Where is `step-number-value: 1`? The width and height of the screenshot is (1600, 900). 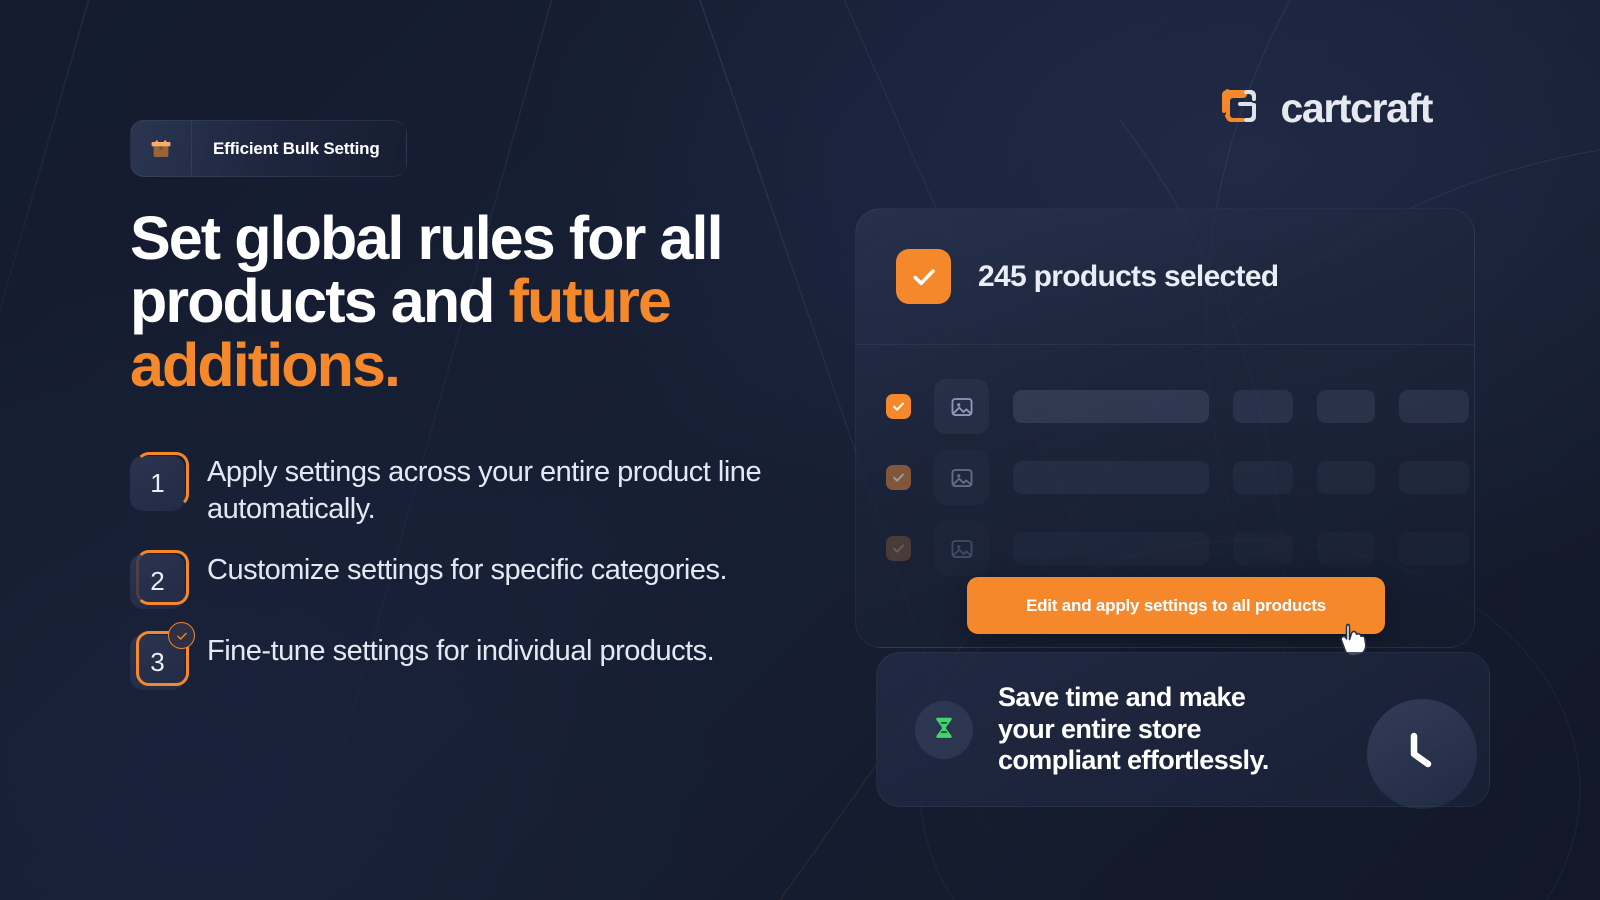 step-number-value: 1 is located at coordinates (157, 483).